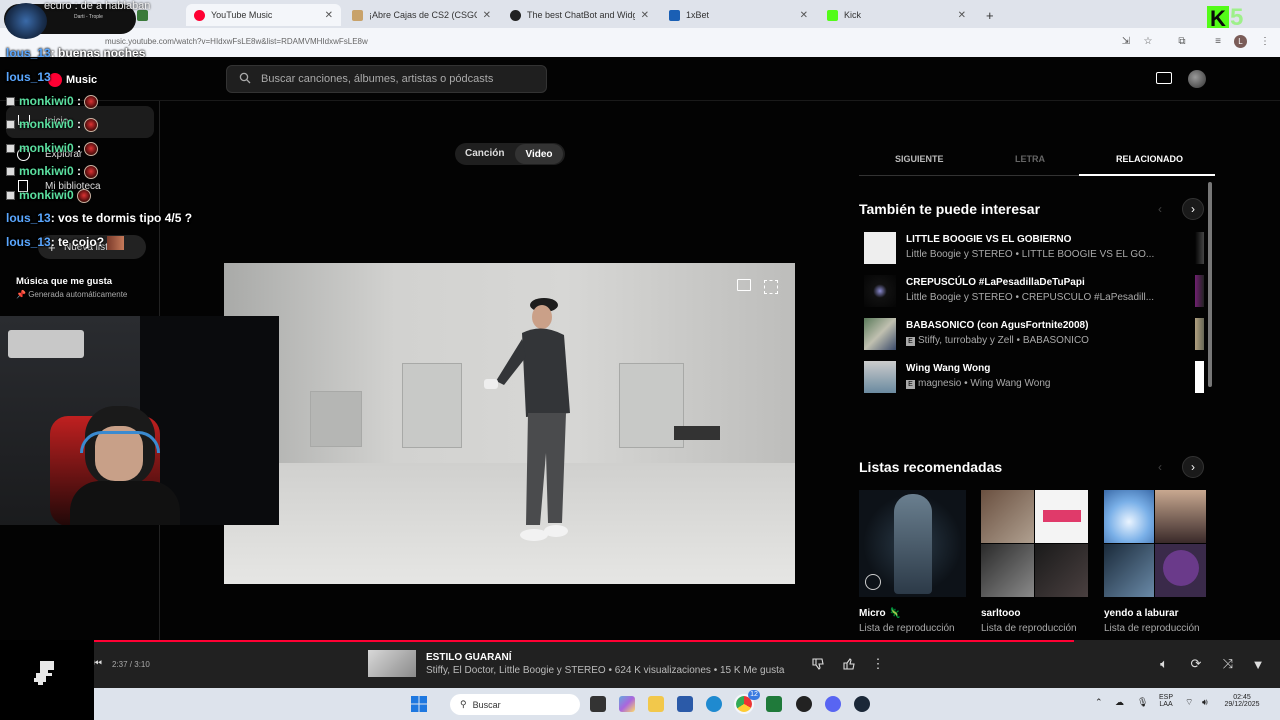 The height and width of the screenshot is (720, 1280). I want to click on store-icon, so click(685, 704).